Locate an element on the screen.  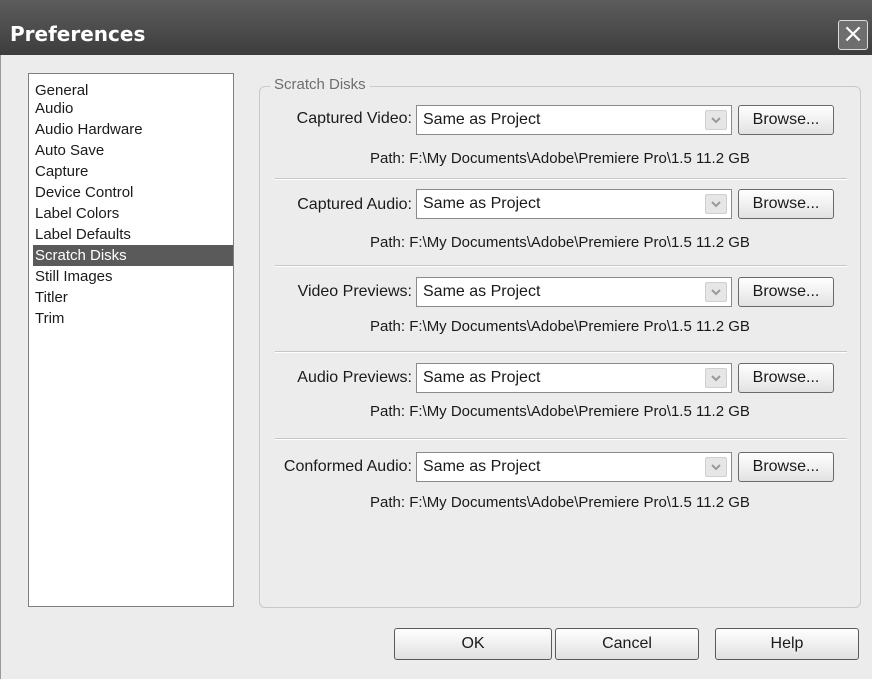
captured-video-select: Same as Project is located at coordinates (574, 120).